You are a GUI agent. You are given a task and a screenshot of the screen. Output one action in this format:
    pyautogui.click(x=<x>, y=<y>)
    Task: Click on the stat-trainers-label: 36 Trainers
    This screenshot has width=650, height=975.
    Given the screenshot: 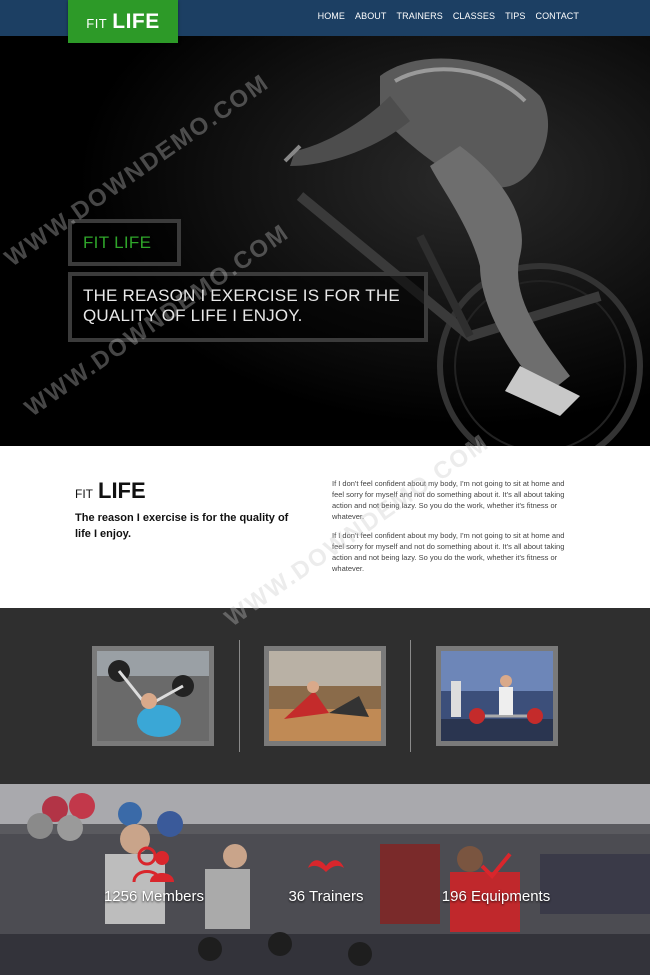 What is the action you would take?
    pyautogui.click(x=326, y=896)
    